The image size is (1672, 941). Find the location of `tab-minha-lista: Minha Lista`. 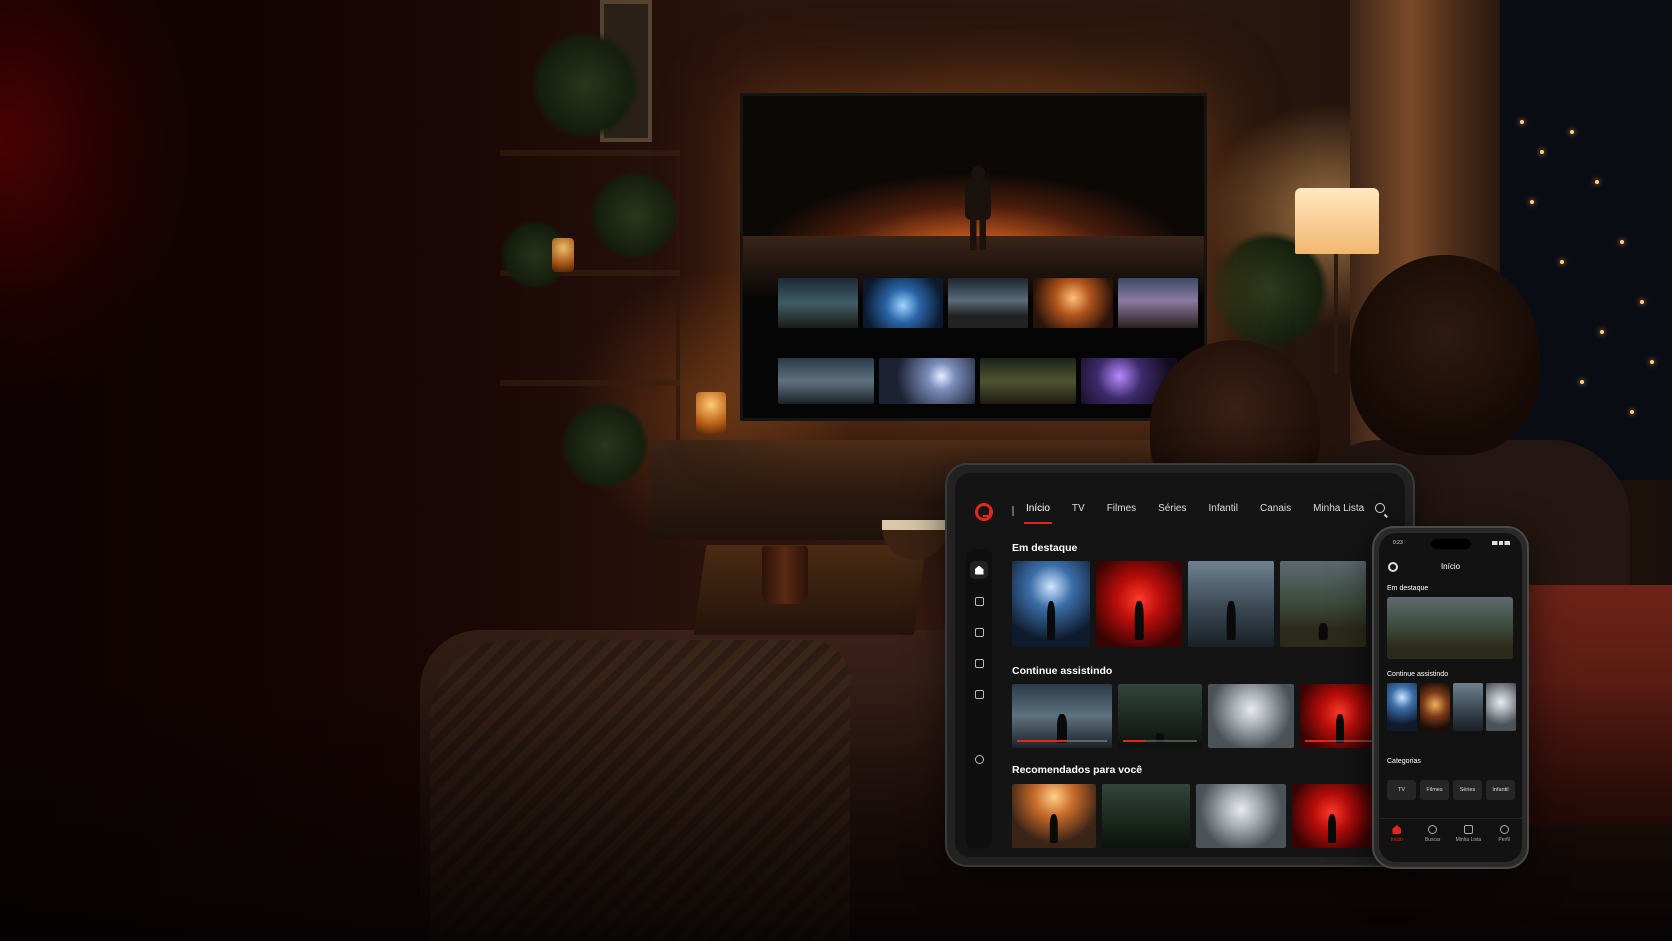

tab-minha-lista: Minha Lista is located at coordinates (1469, 843).